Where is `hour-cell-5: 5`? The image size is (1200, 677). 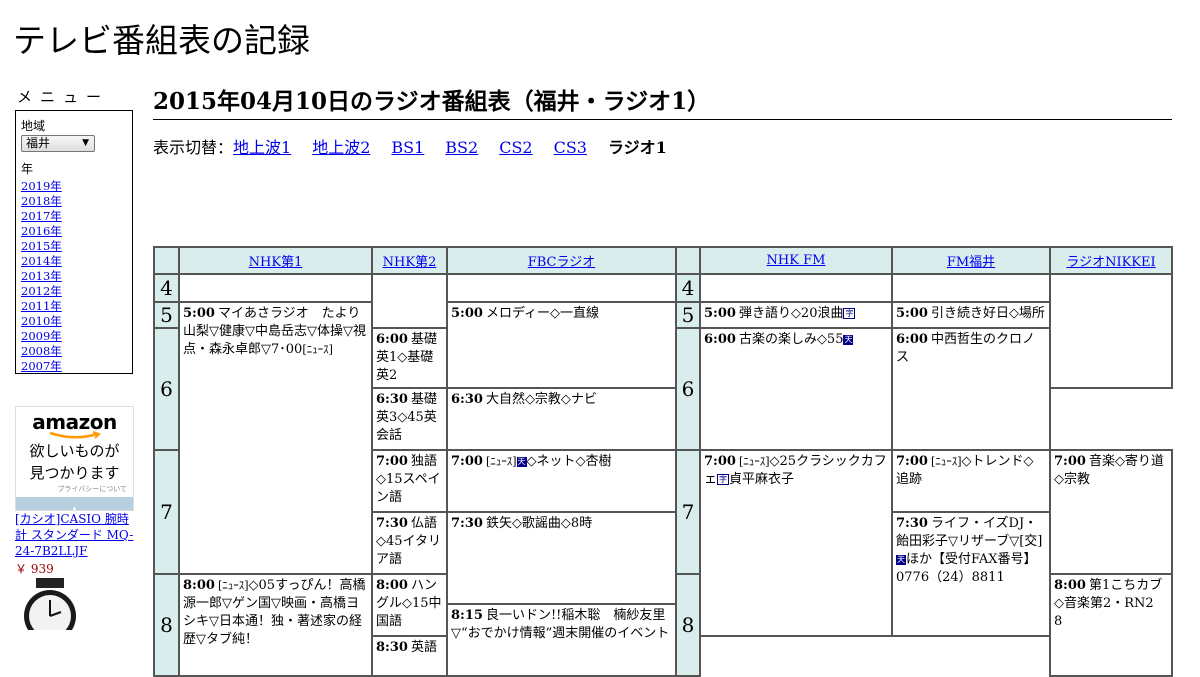 hour-cell-5: 5 is located at coordinates (166, 315).